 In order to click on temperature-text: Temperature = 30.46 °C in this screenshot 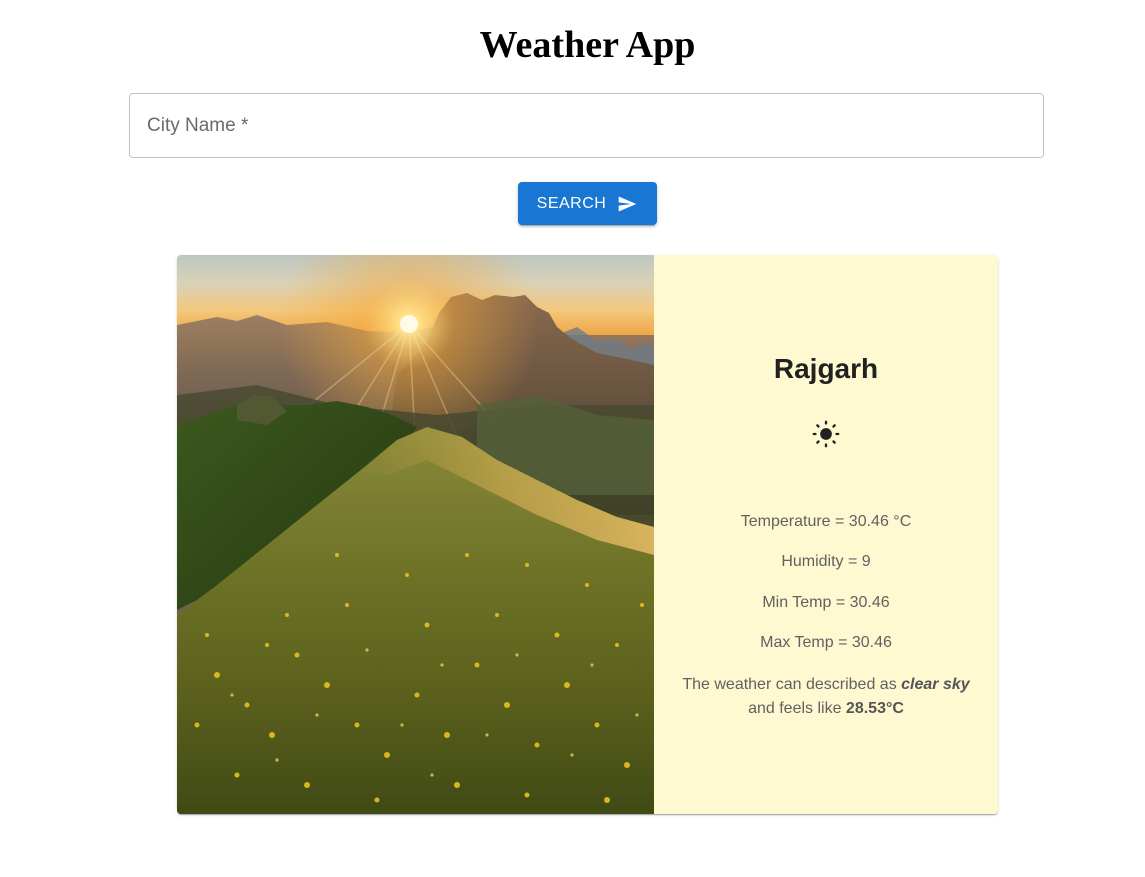, I will do `click(826, 521)`.